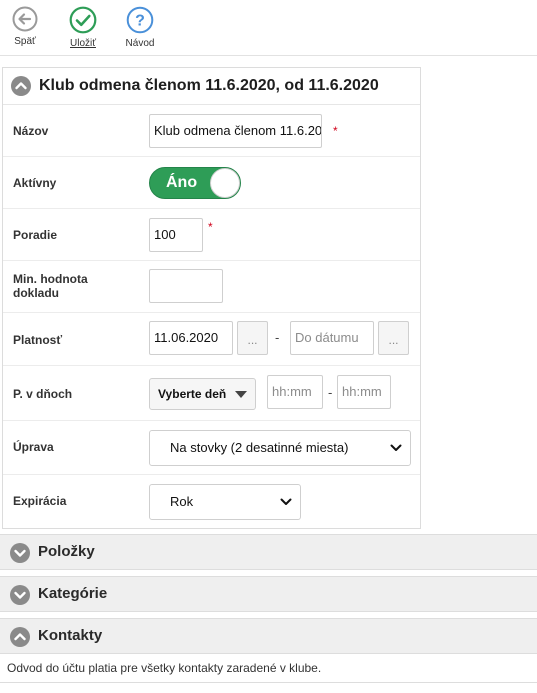  What do you see at coordinates (332, 338) in the screenshot?
I see `validity-to-input: Do dátumu` at bounding box center [332, 338].